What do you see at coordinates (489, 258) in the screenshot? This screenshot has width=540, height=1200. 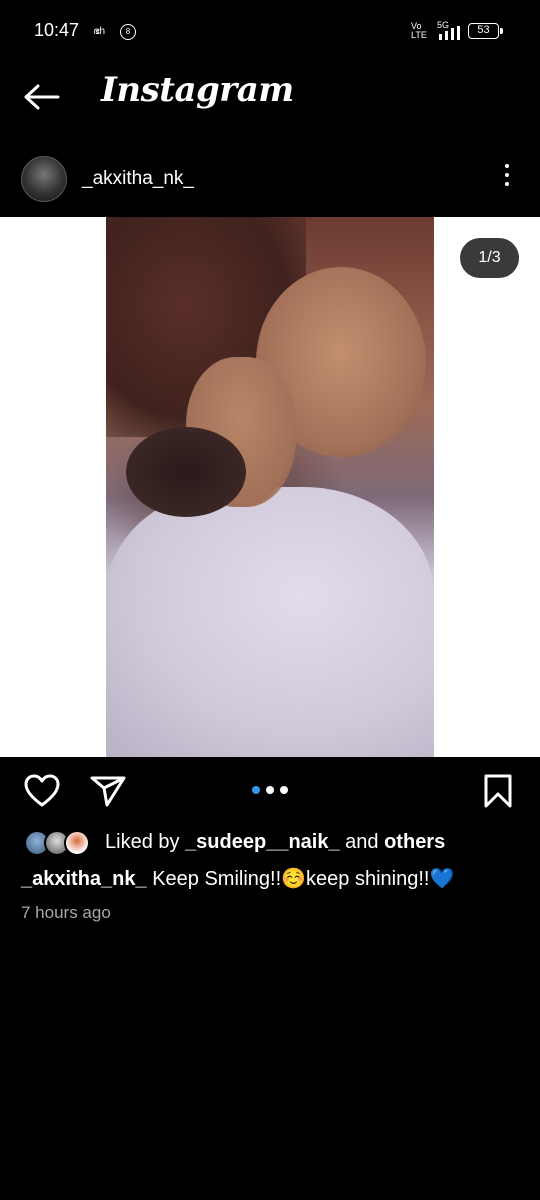 I see `image-counter-badge: 1/3` at bounding box center [489, 258].